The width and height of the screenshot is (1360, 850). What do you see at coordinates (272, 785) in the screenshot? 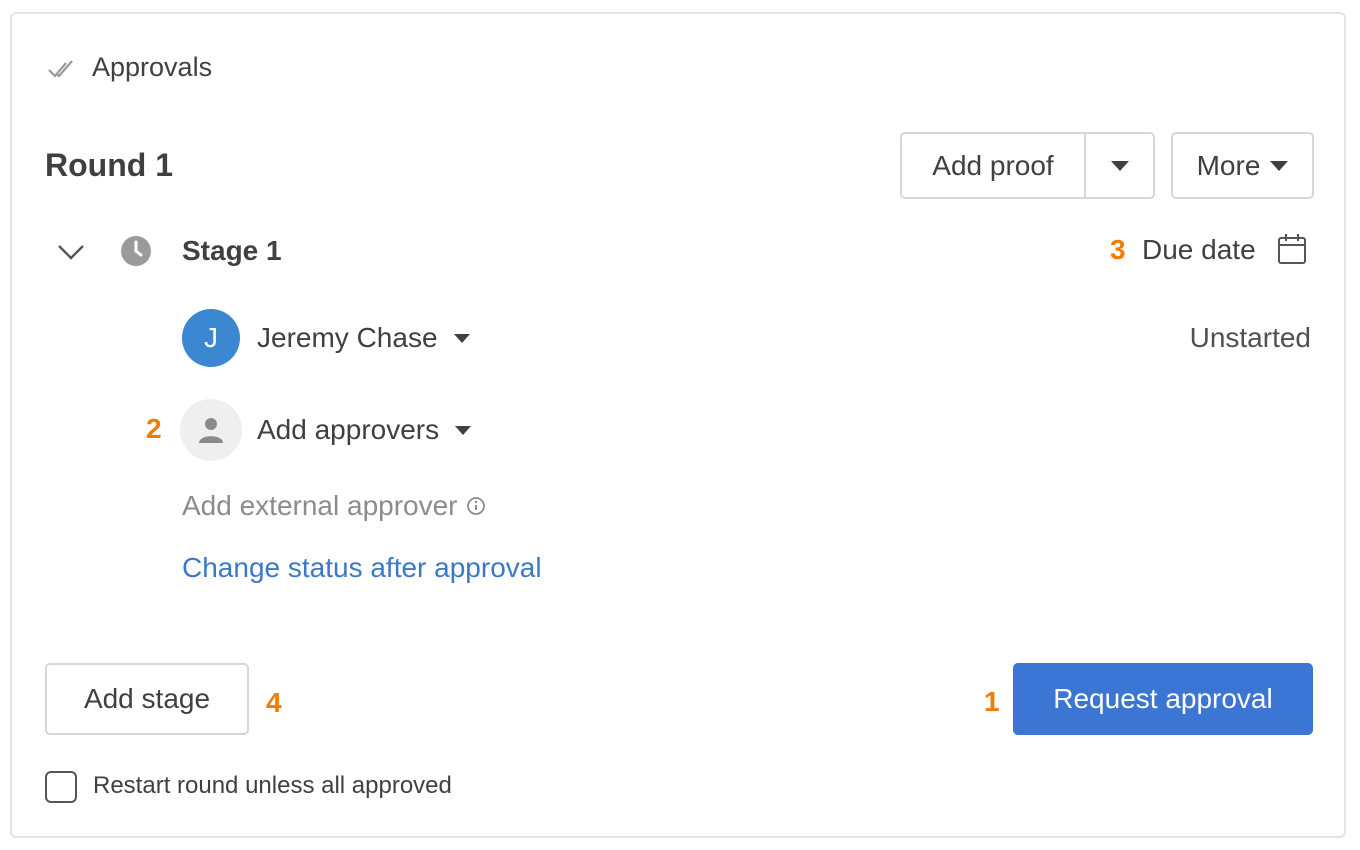
I see `restart-round-label: Restart round unless all approved` at bounding box center [272, 785].